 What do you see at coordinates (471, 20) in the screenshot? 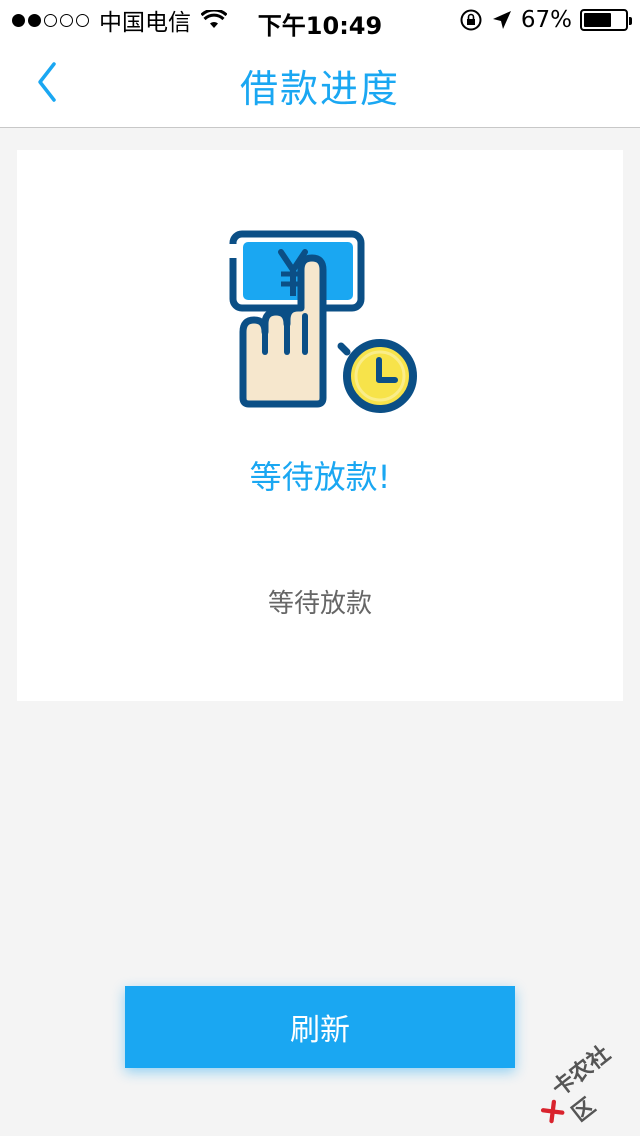
I see `rotation-lock-icon` at bounding box center [471, 20].